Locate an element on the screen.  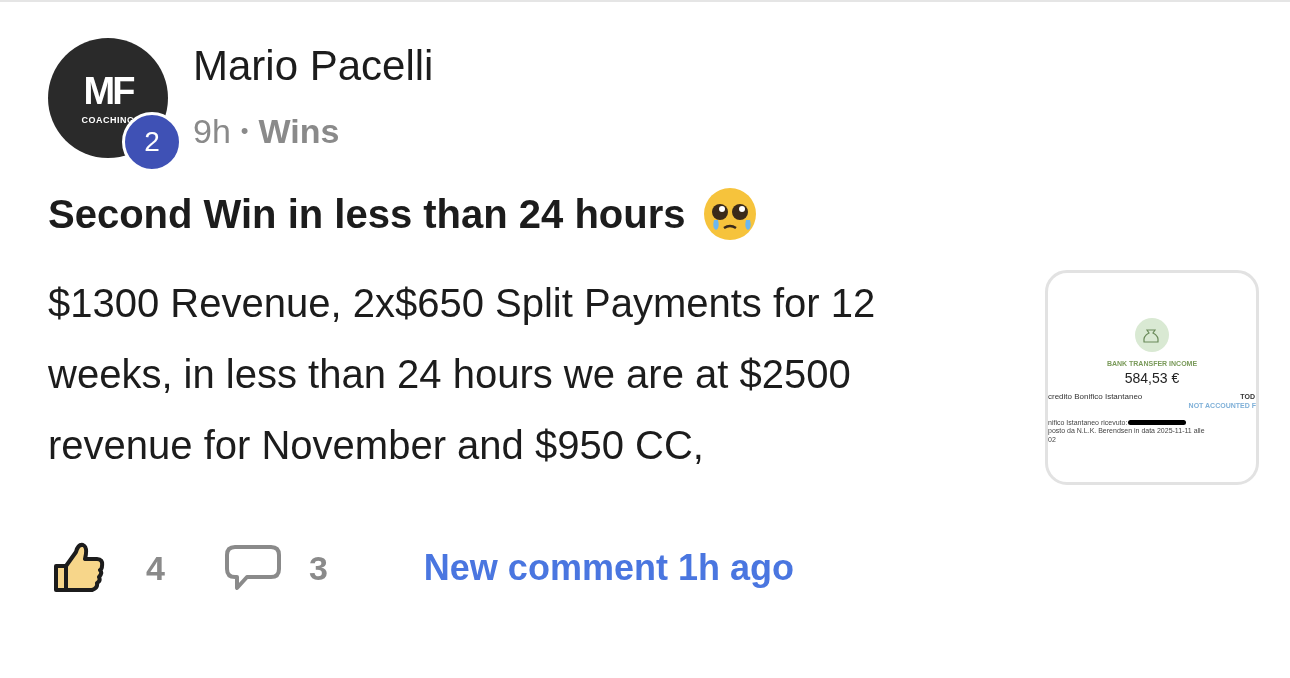
comment-icon is located at coordinates (252, 568).